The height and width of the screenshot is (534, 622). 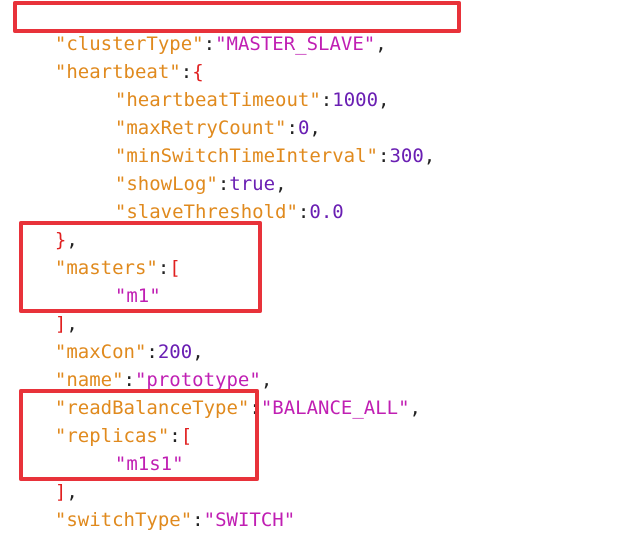 What do you see at coordinates (163, 504) in the screenshot?
I see `code-line-switchtype: "switchType":"SWITCH"` at bounding box center [163, 504].